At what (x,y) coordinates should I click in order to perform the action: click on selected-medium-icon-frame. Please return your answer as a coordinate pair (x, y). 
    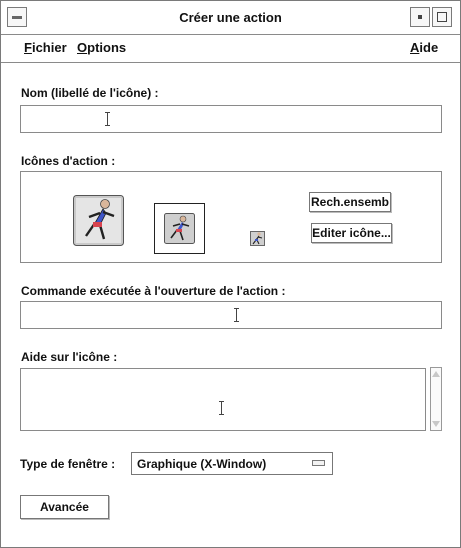
    Looking at the image, I should click on (179, 228).